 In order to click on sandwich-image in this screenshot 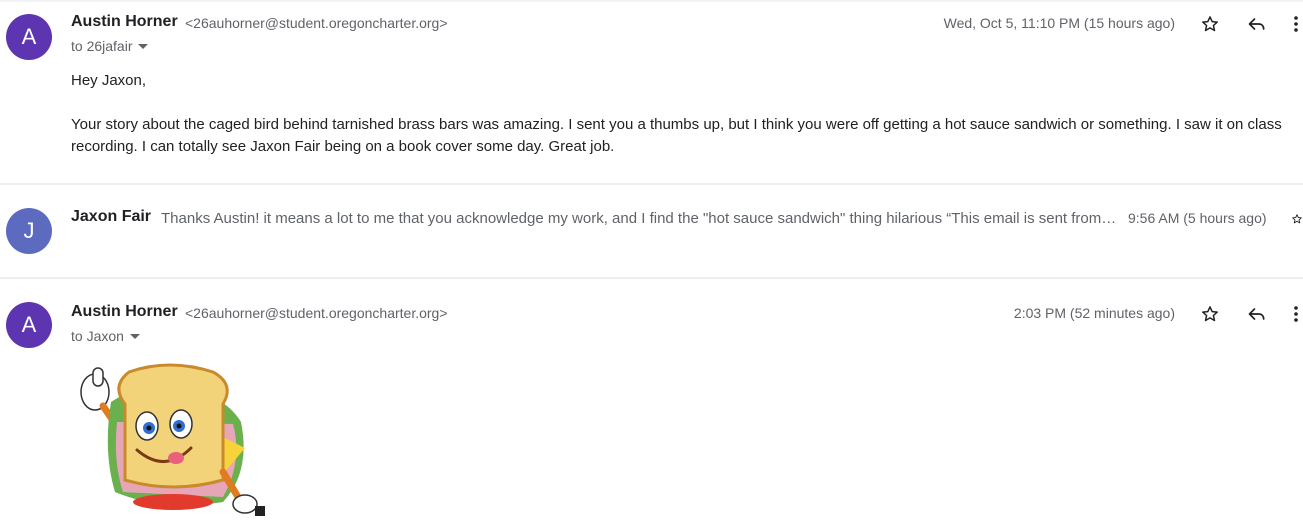, I will do `click(169, 439)`.